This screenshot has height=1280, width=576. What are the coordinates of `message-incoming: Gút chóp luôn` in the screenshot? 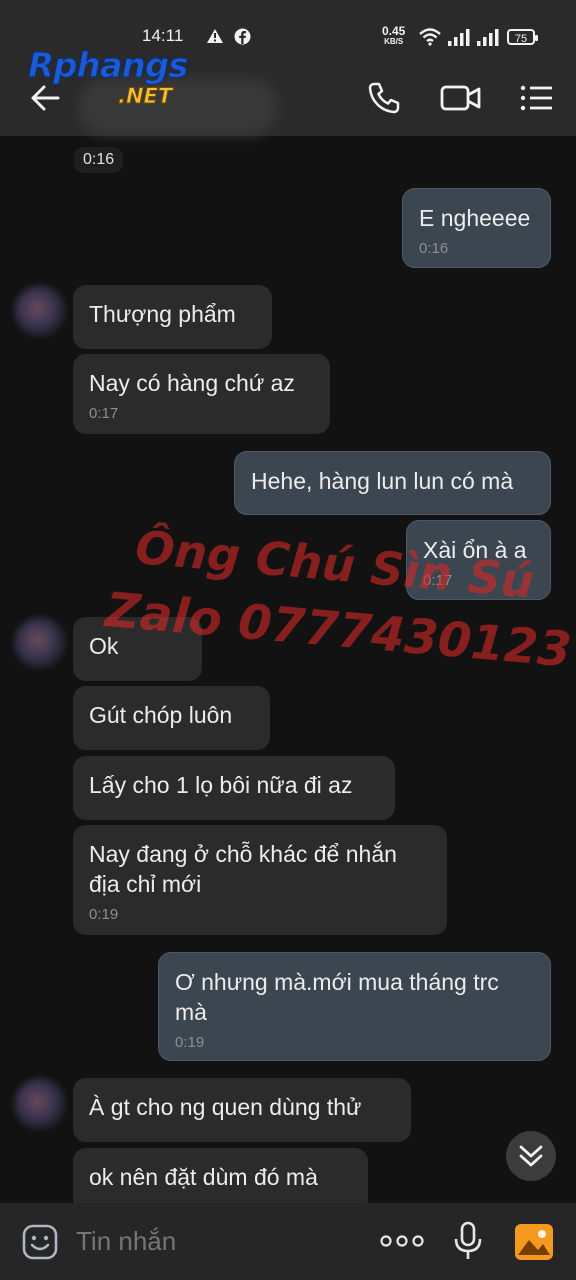 It's located at (171, 718).